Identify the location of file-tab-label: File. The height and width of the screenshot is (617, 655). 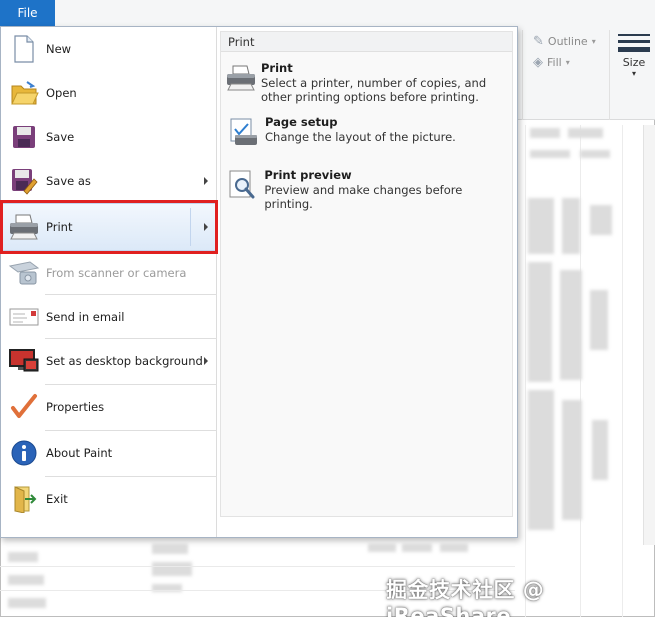
(27, 13).